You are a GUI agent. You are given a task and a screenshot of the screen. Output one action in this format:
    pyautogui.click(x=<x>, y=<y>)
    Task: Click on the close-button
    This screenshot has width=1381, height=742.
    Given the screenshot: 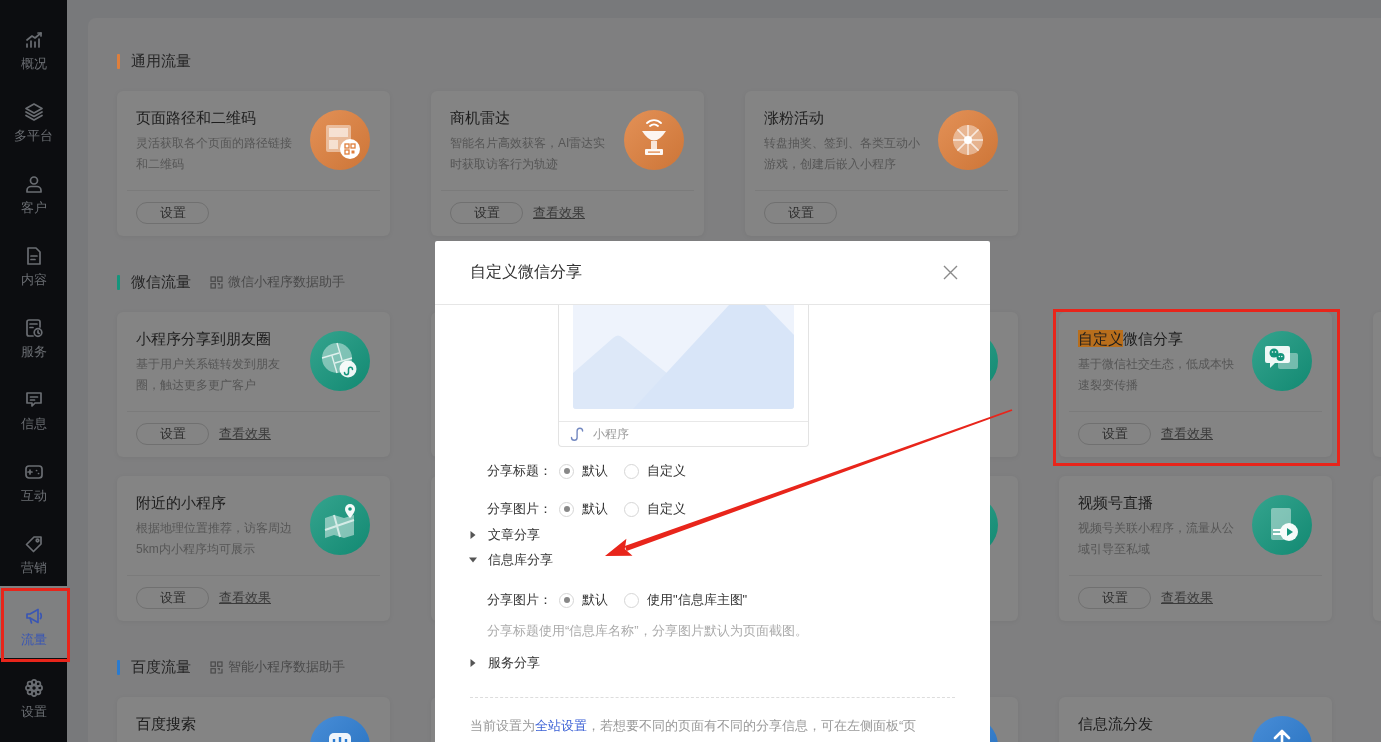 What is the action you would take?
    pyautogui.click(x=950, y=272)
    